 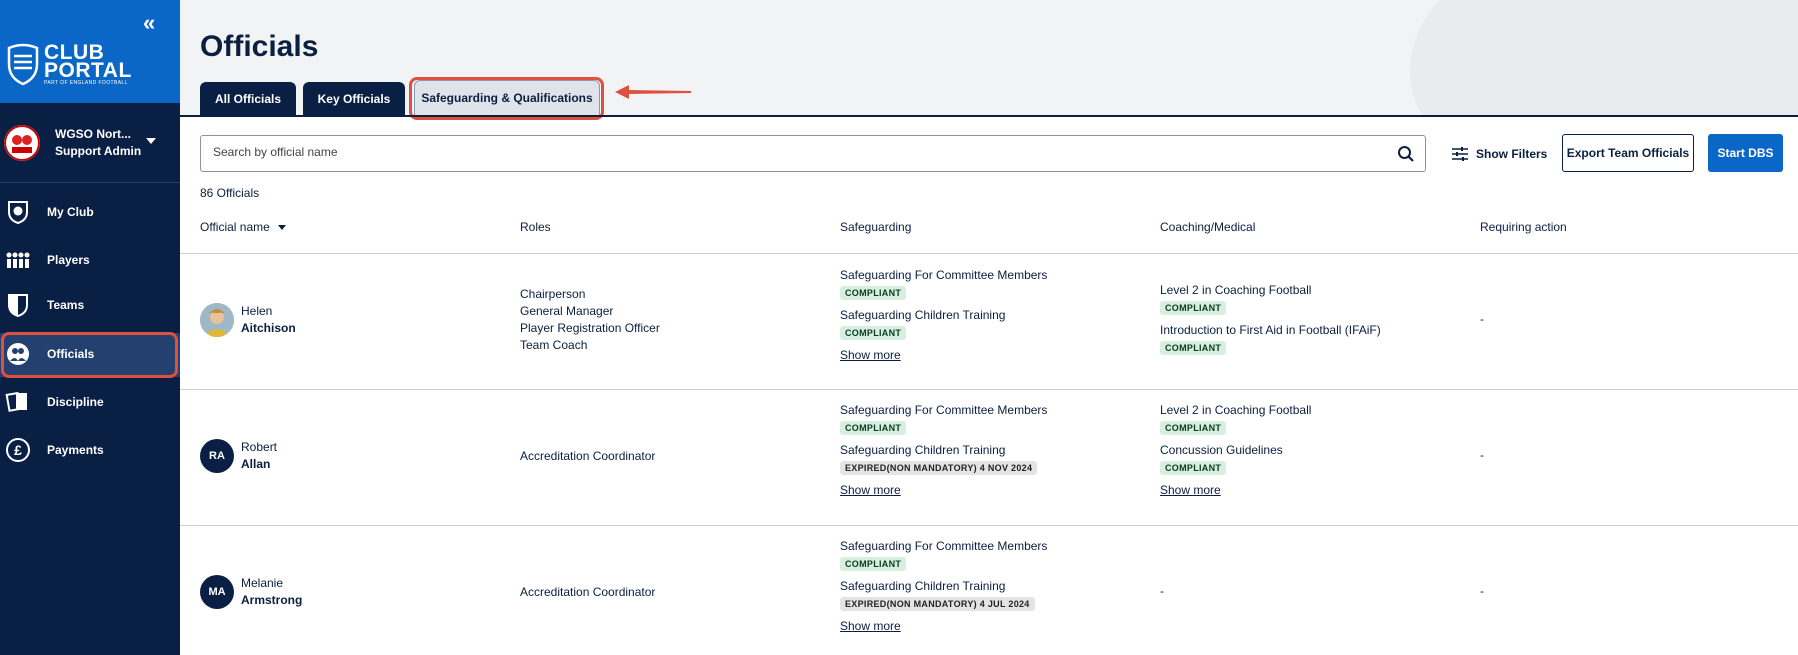 What do you see at coordinates (18, 213) in the screenshot?
I see `shield-ball-icon` at bounding box center [18, 213].